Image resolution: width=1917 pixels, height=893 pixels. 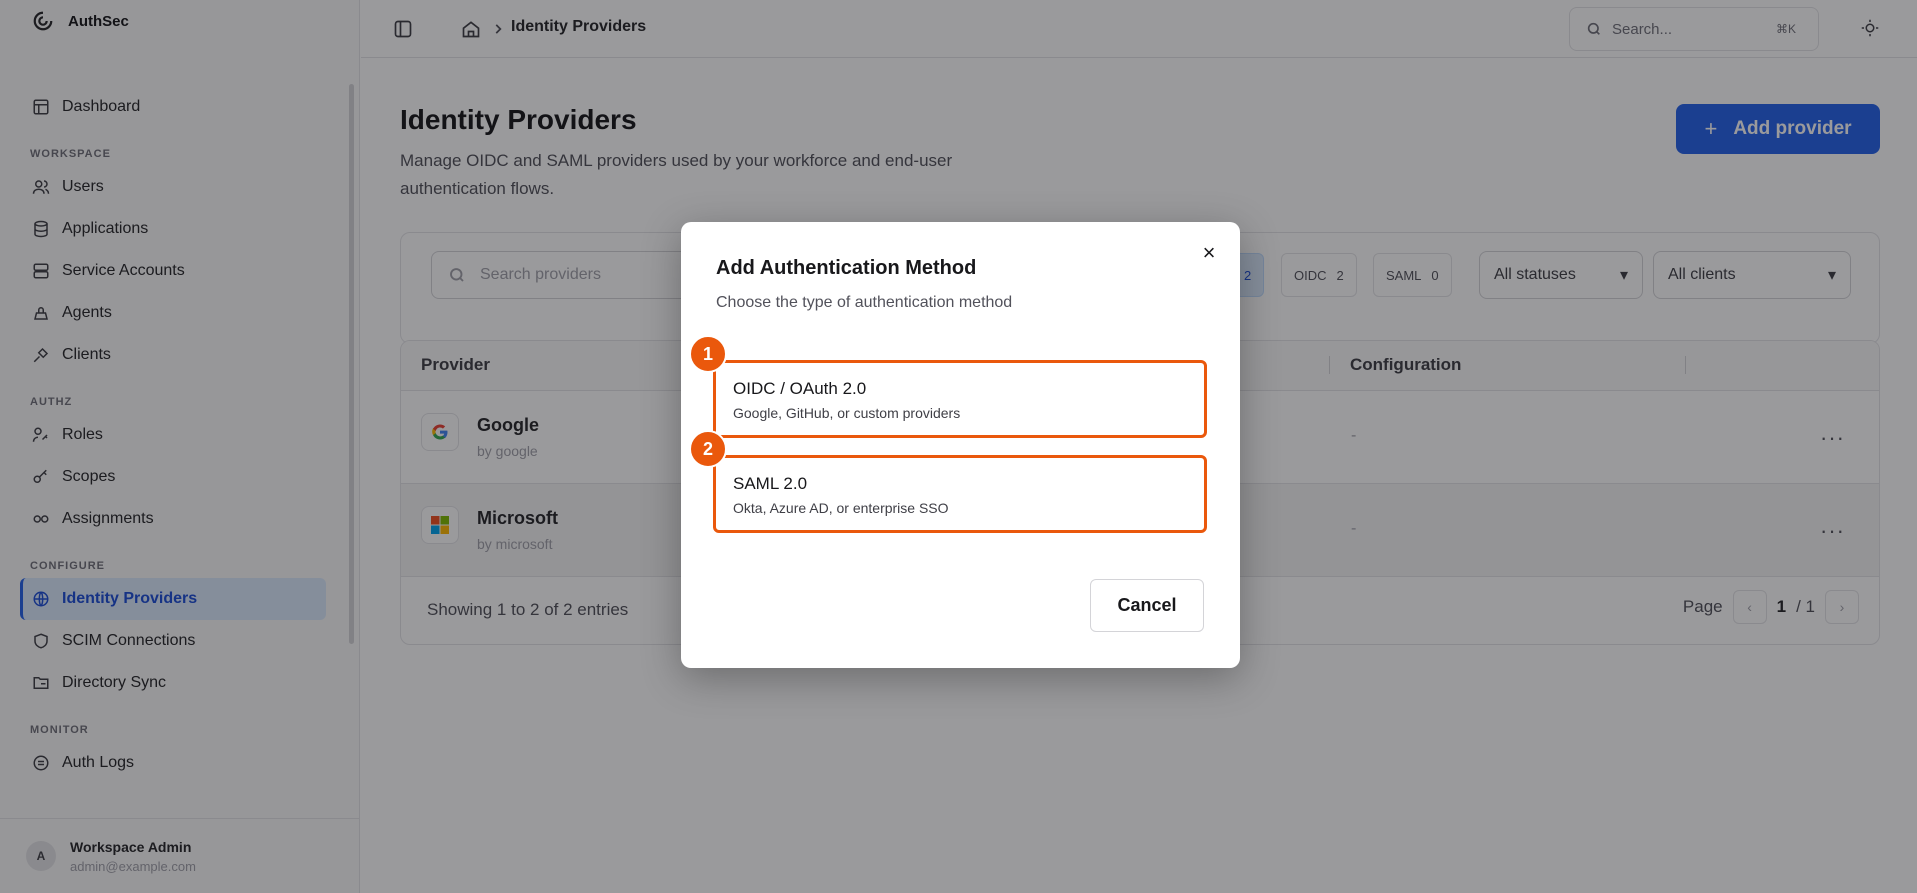 What do you see at coordinates (841, 508) in the screenshot?
I see `option-description: Okta, Azure AD, or enterprise SSO` at bounding box center [841, 508].